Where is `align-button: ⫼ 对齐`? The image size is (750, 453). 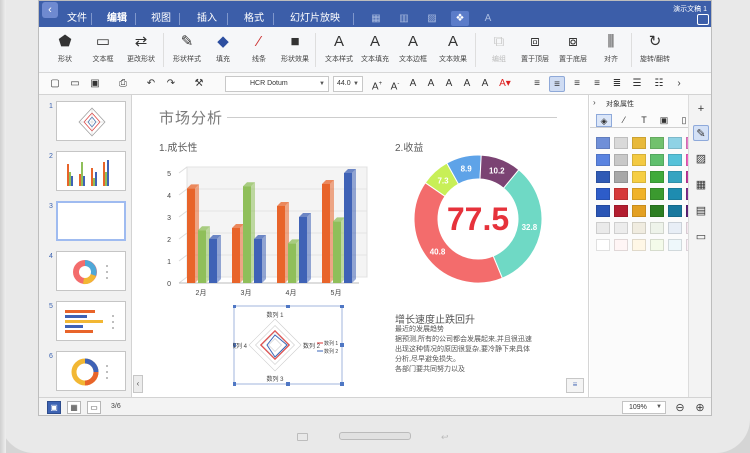 align-button: ⫼ 对齐 is located at coordinates (611, 50).